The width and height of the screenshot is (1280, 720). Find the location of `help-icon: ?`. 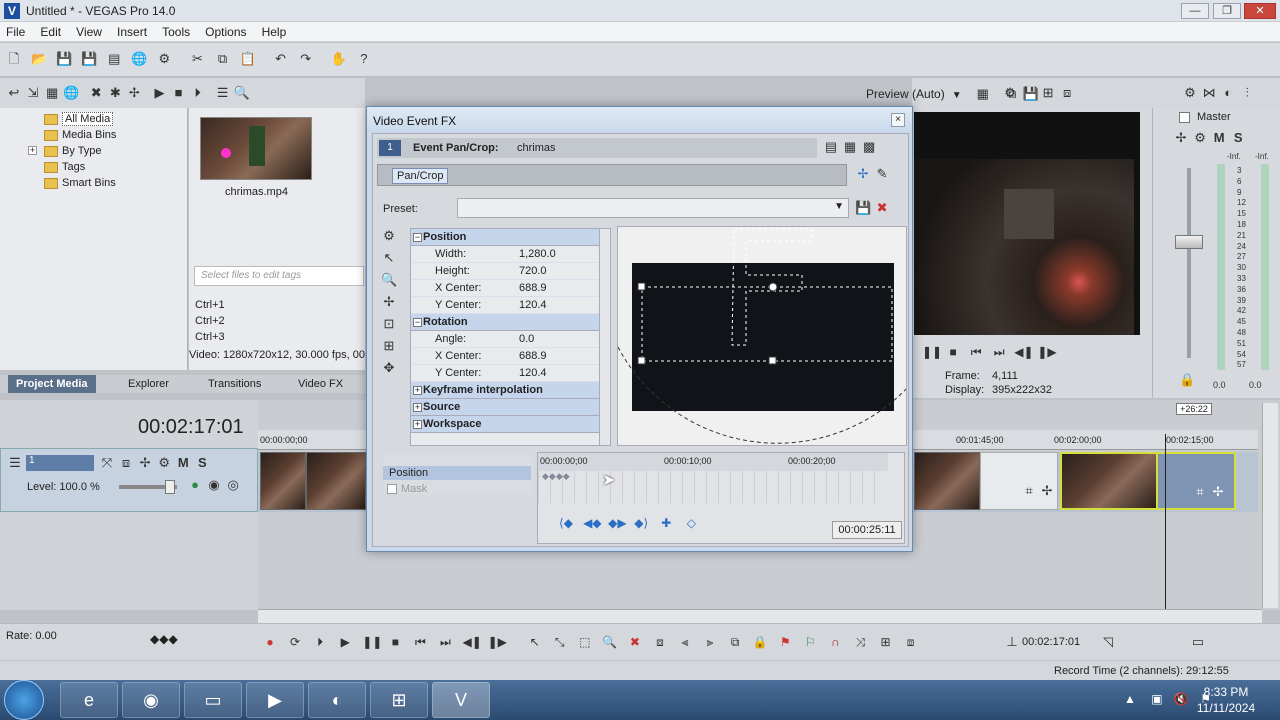

help-icon: ? is located at coordinates (364, 59).